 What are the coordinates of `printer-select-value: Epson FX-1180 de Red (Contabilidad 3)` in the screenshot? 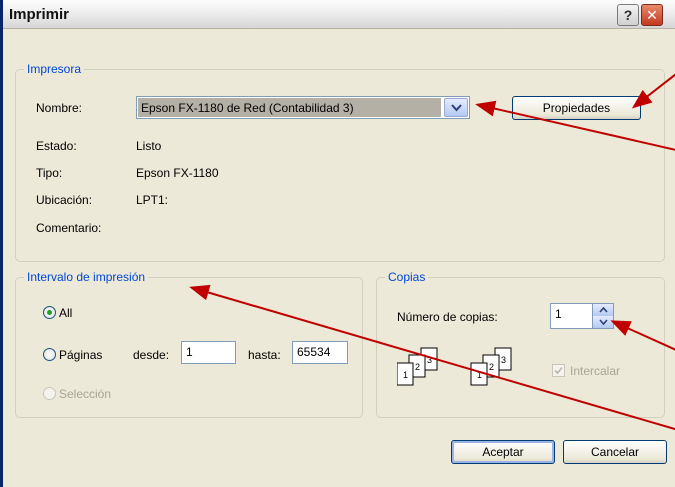 It's located at (289, 107).